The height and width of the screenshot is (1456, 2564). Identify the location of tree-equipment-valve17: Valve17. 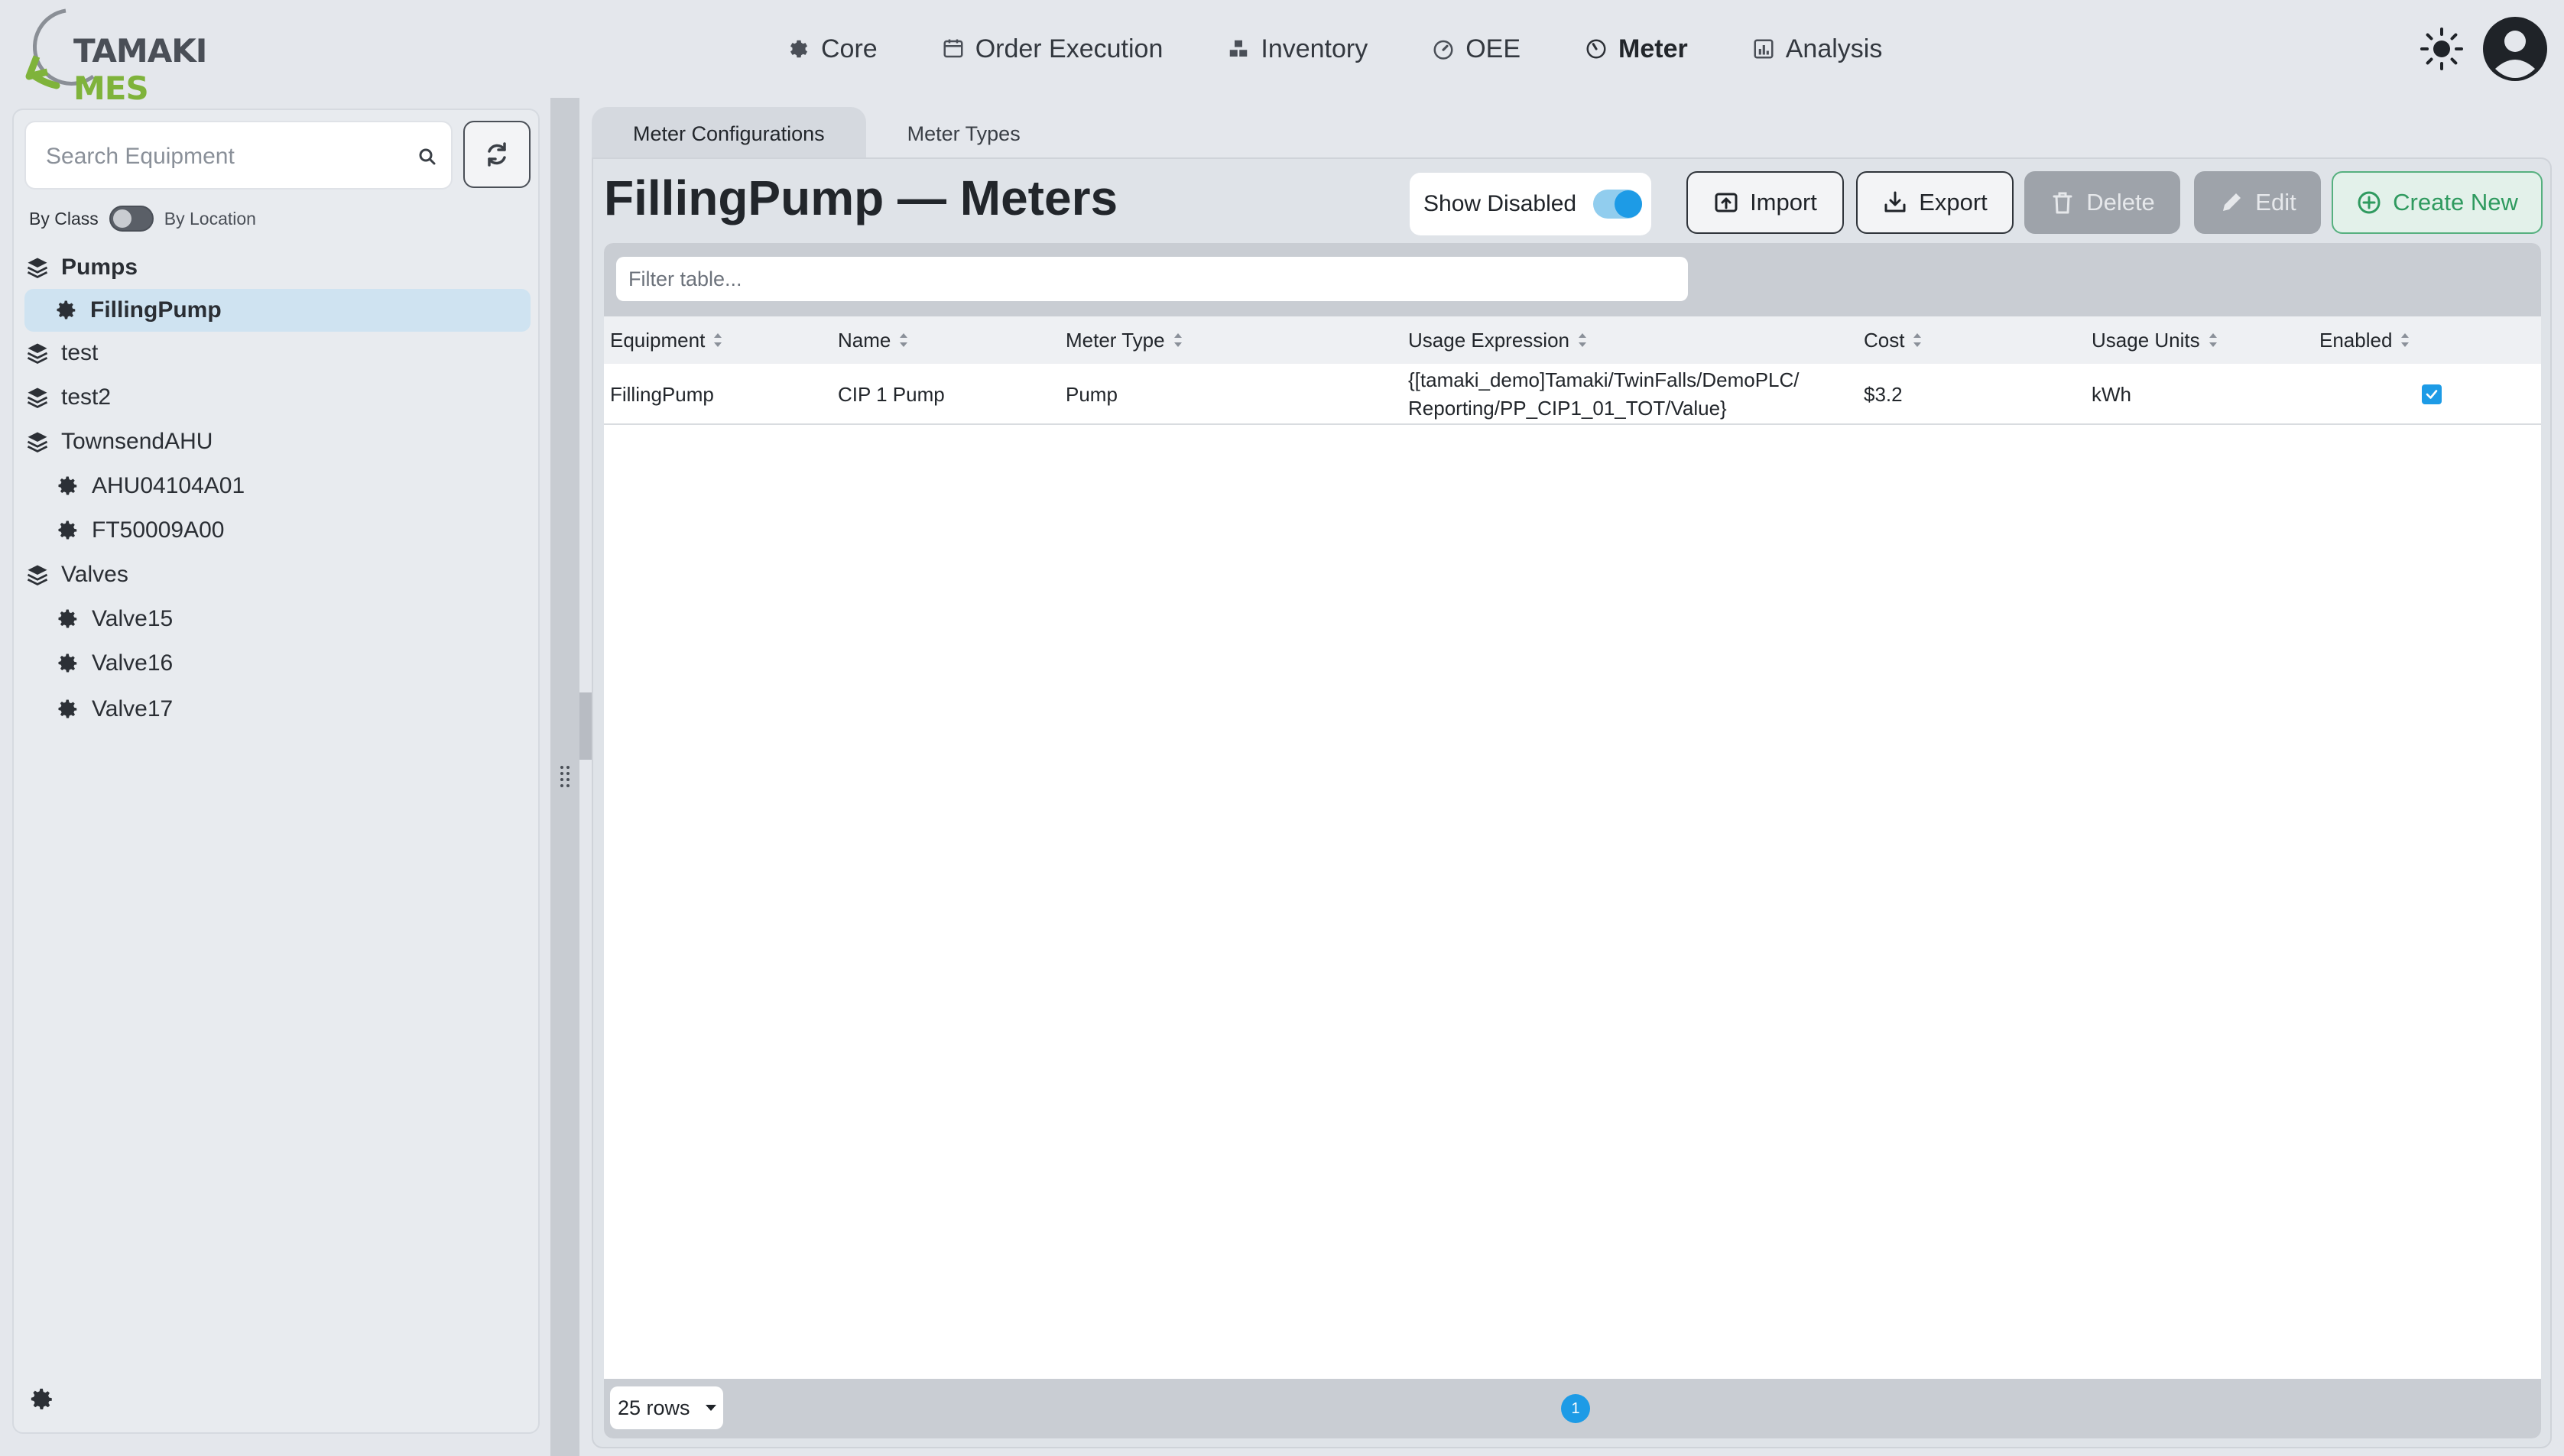
(115, 709).